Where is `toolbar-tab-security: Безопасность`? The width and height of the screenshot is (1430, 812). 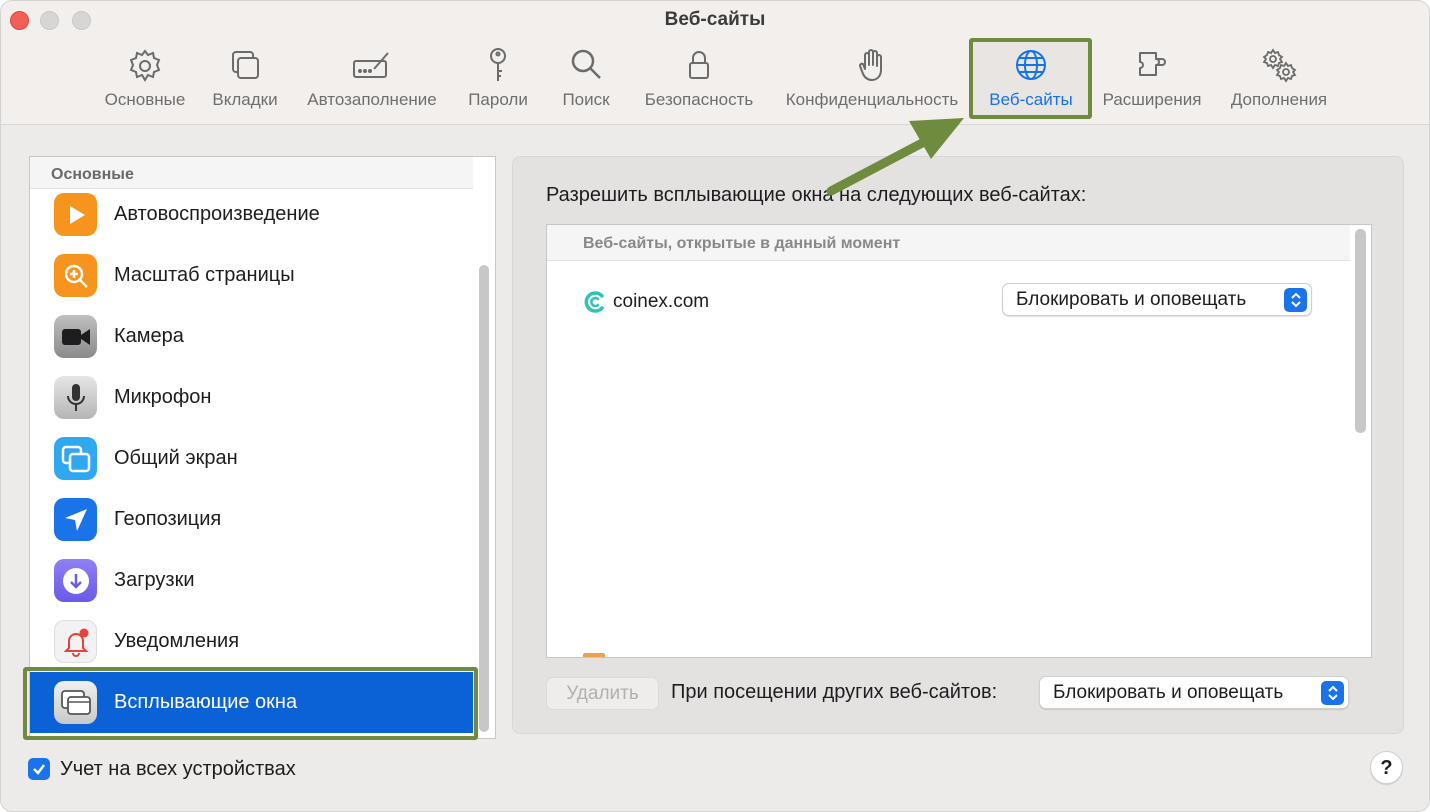 toolbar-tab-security: Безопасность is located at coordinates (699, 78).